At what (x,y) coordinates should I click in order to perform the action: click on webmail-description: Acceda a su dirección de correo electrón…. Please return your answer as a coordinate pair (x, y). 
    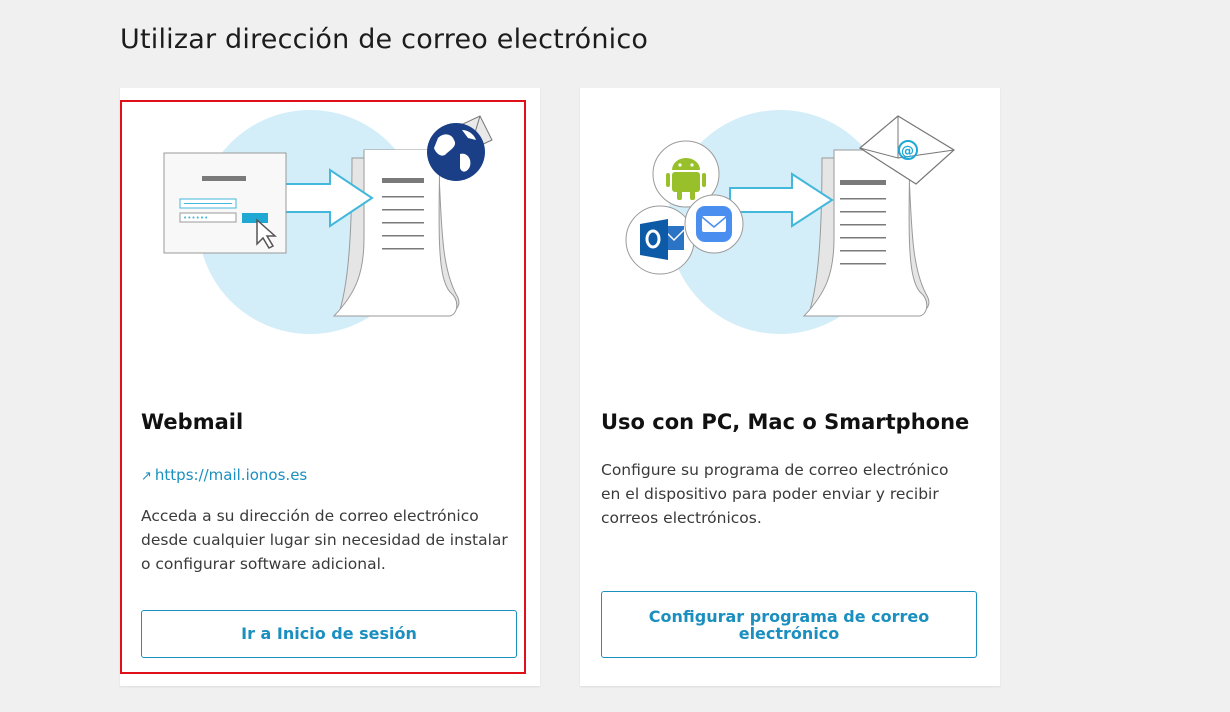
    Looking at the image, I should click on (324, 540).